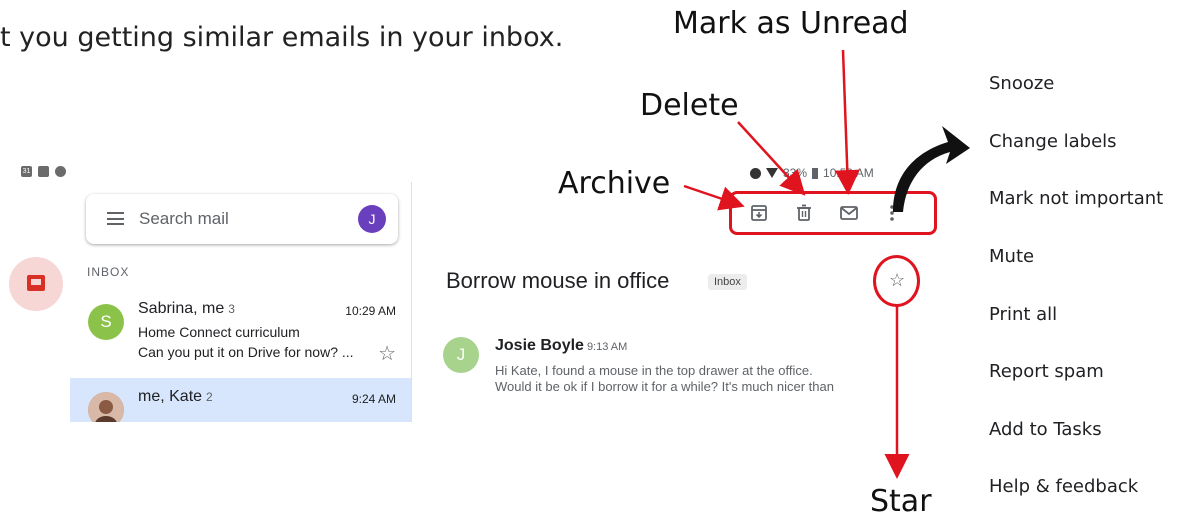 Image resolution: width=1180 pixels, height=521 pixels. Describe the element at coordinates (1076, 198) in the screenshot. I see `menu-item-mark-not-important: Mark not important` at that location.